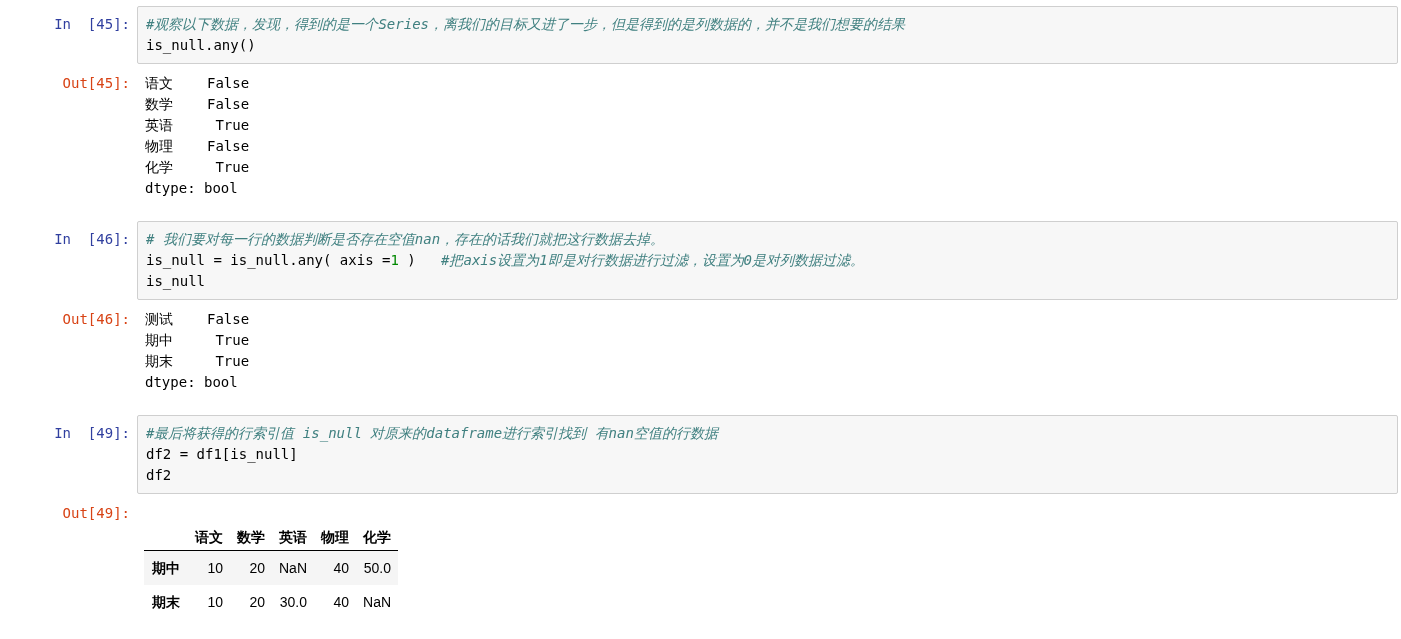 The height and width of the screenshot is (639, 1401). I want to click on column-header: 物理, so click(335, 538).